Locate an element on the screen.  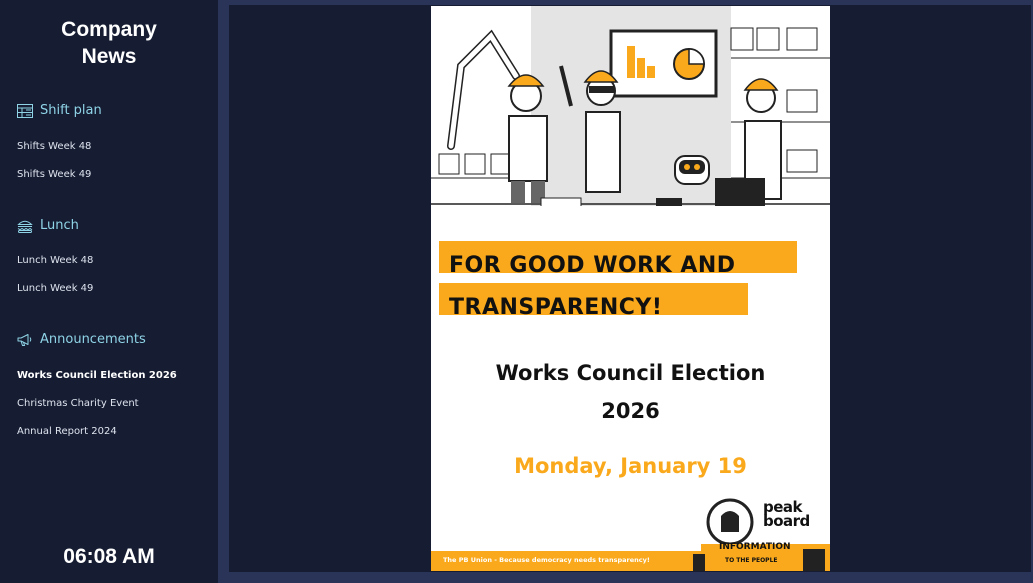
brand-line2: board is located at coordinates (786, 521).